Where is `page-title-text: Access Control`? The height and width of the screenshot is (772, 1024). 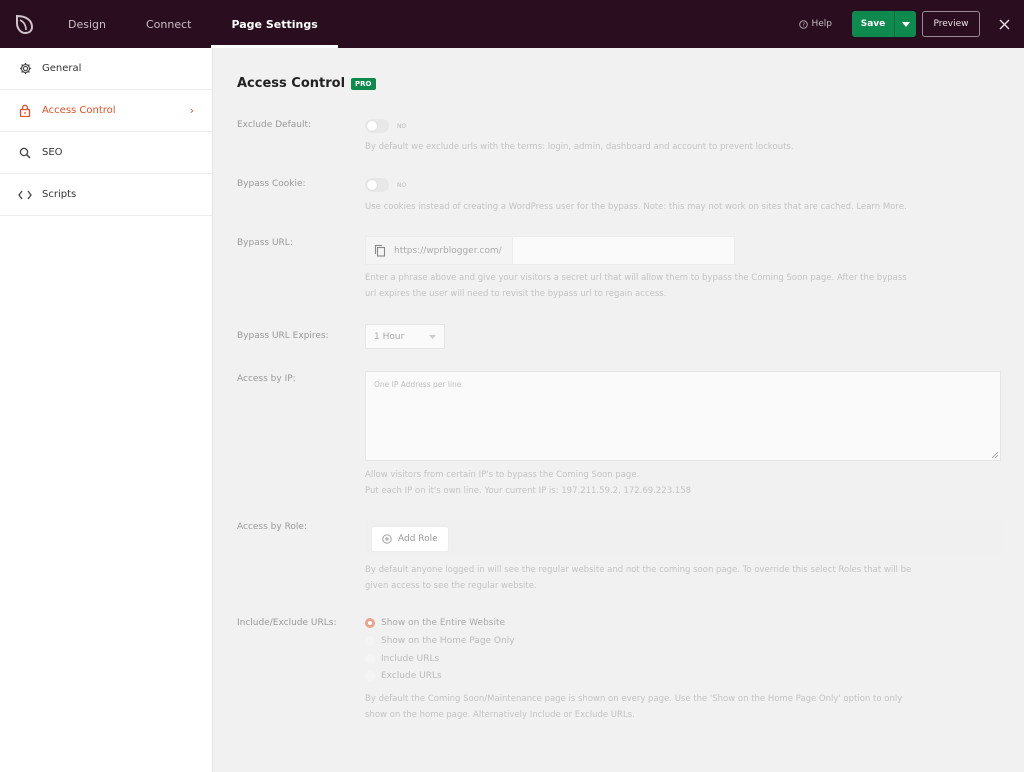 page-title-text: Access Control is located at coordinates (291, 83).